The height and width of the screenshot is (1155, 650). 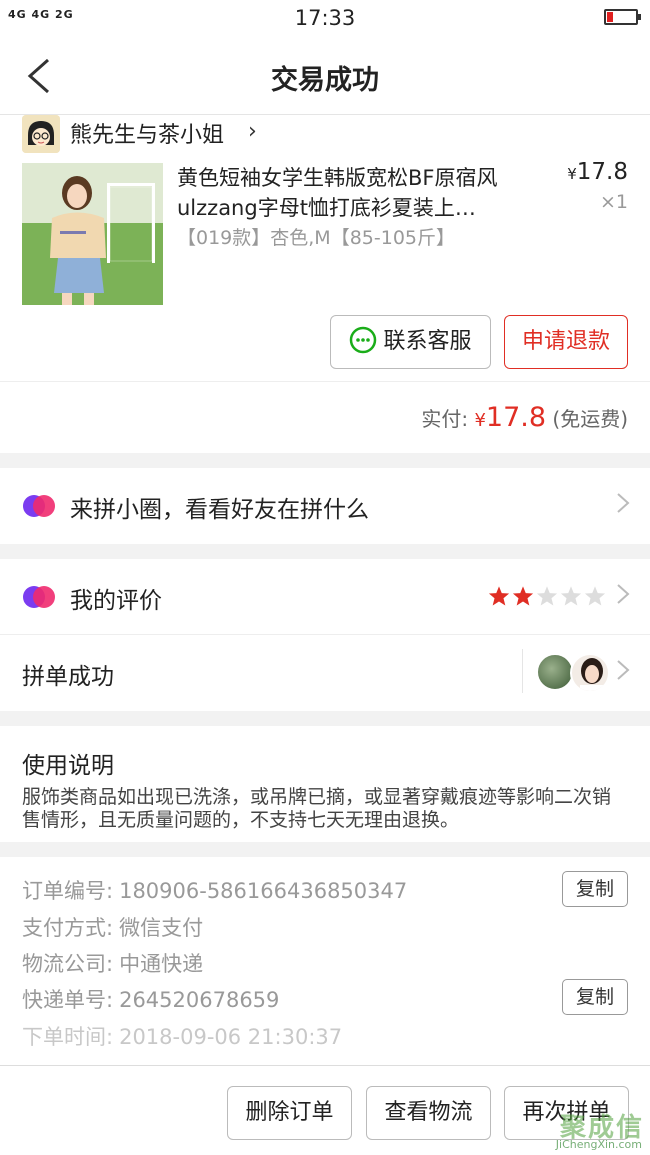 I want to click on store-avatar, so click(x=41, y=134).